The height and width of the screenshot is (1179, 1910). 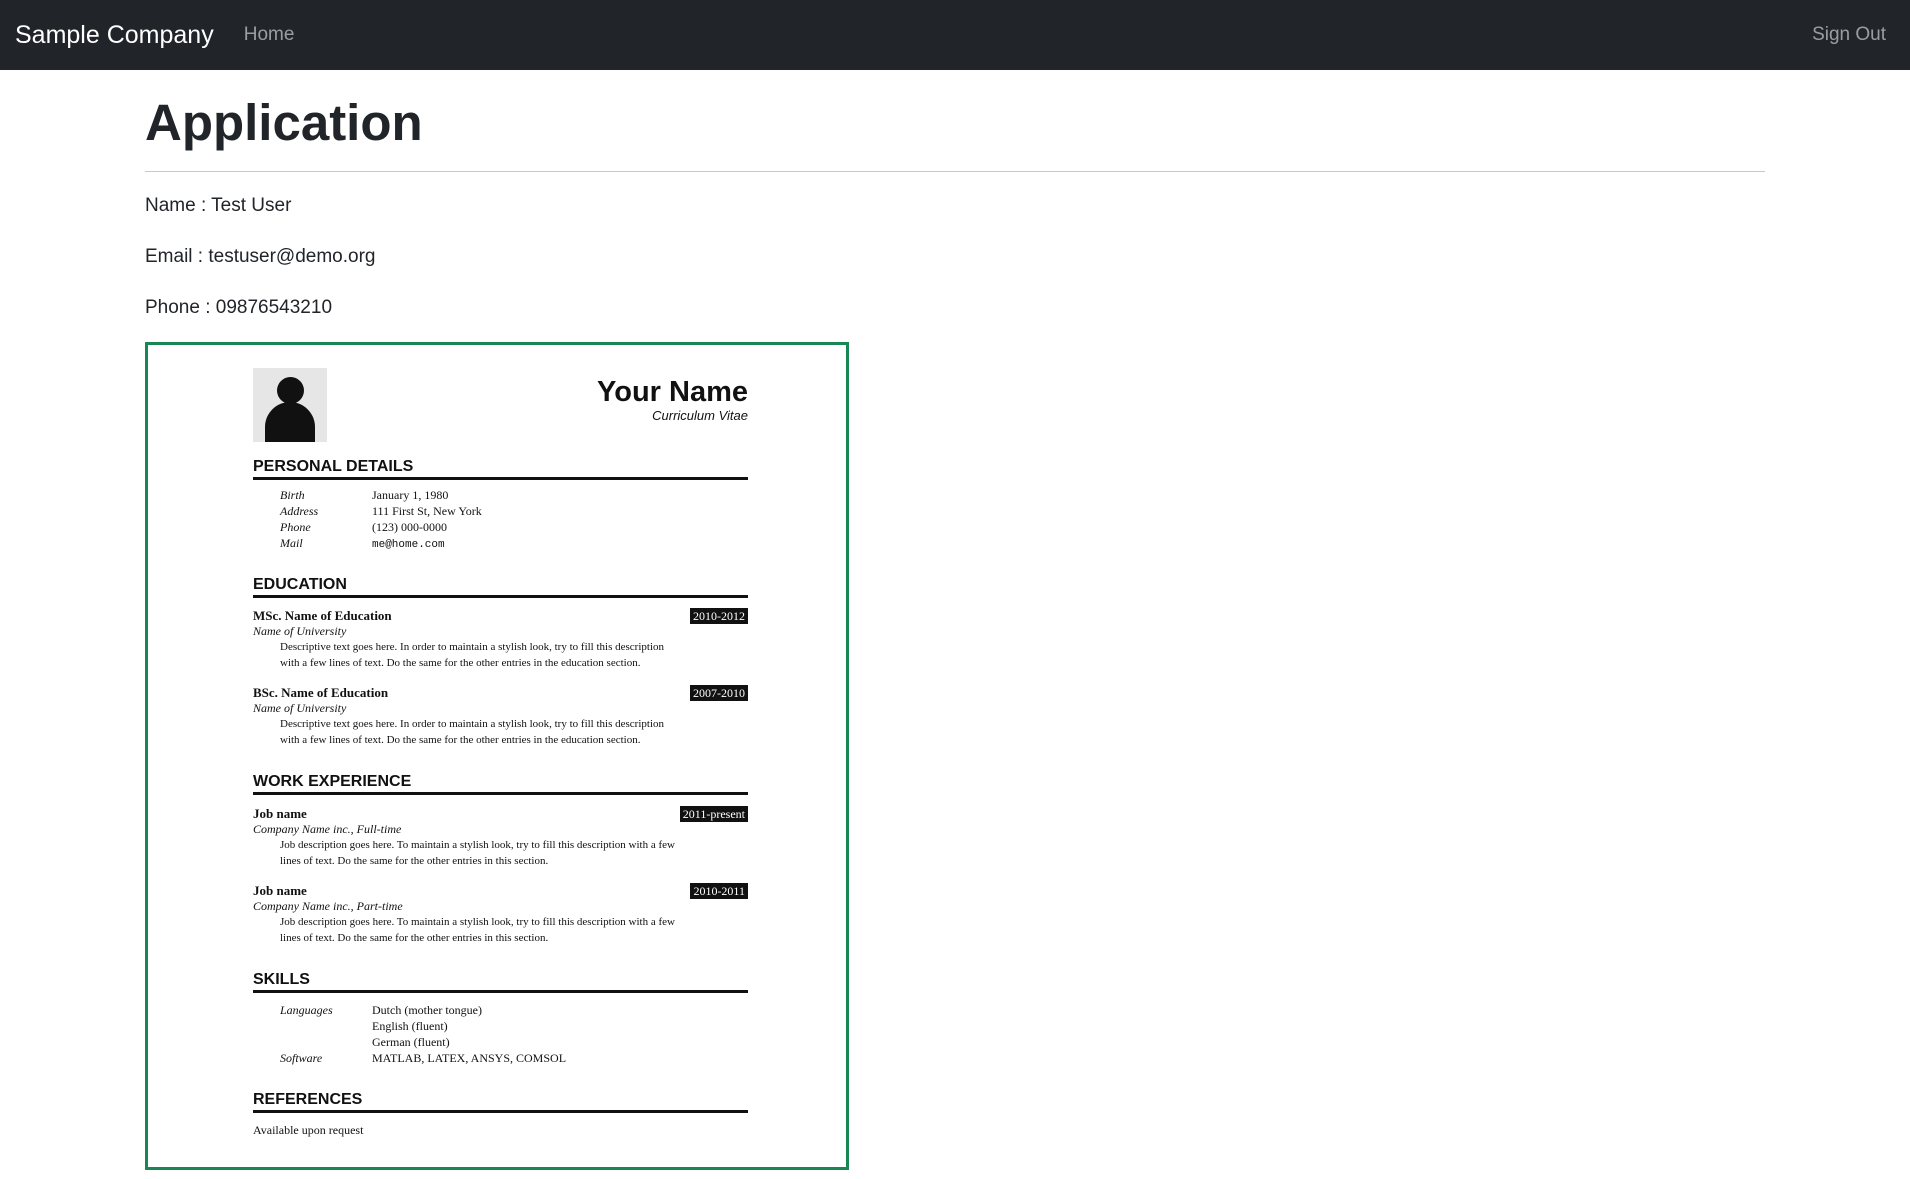 I want to click on applicant-email: Email : testuser@demo.org, so click(x=260, y=256).